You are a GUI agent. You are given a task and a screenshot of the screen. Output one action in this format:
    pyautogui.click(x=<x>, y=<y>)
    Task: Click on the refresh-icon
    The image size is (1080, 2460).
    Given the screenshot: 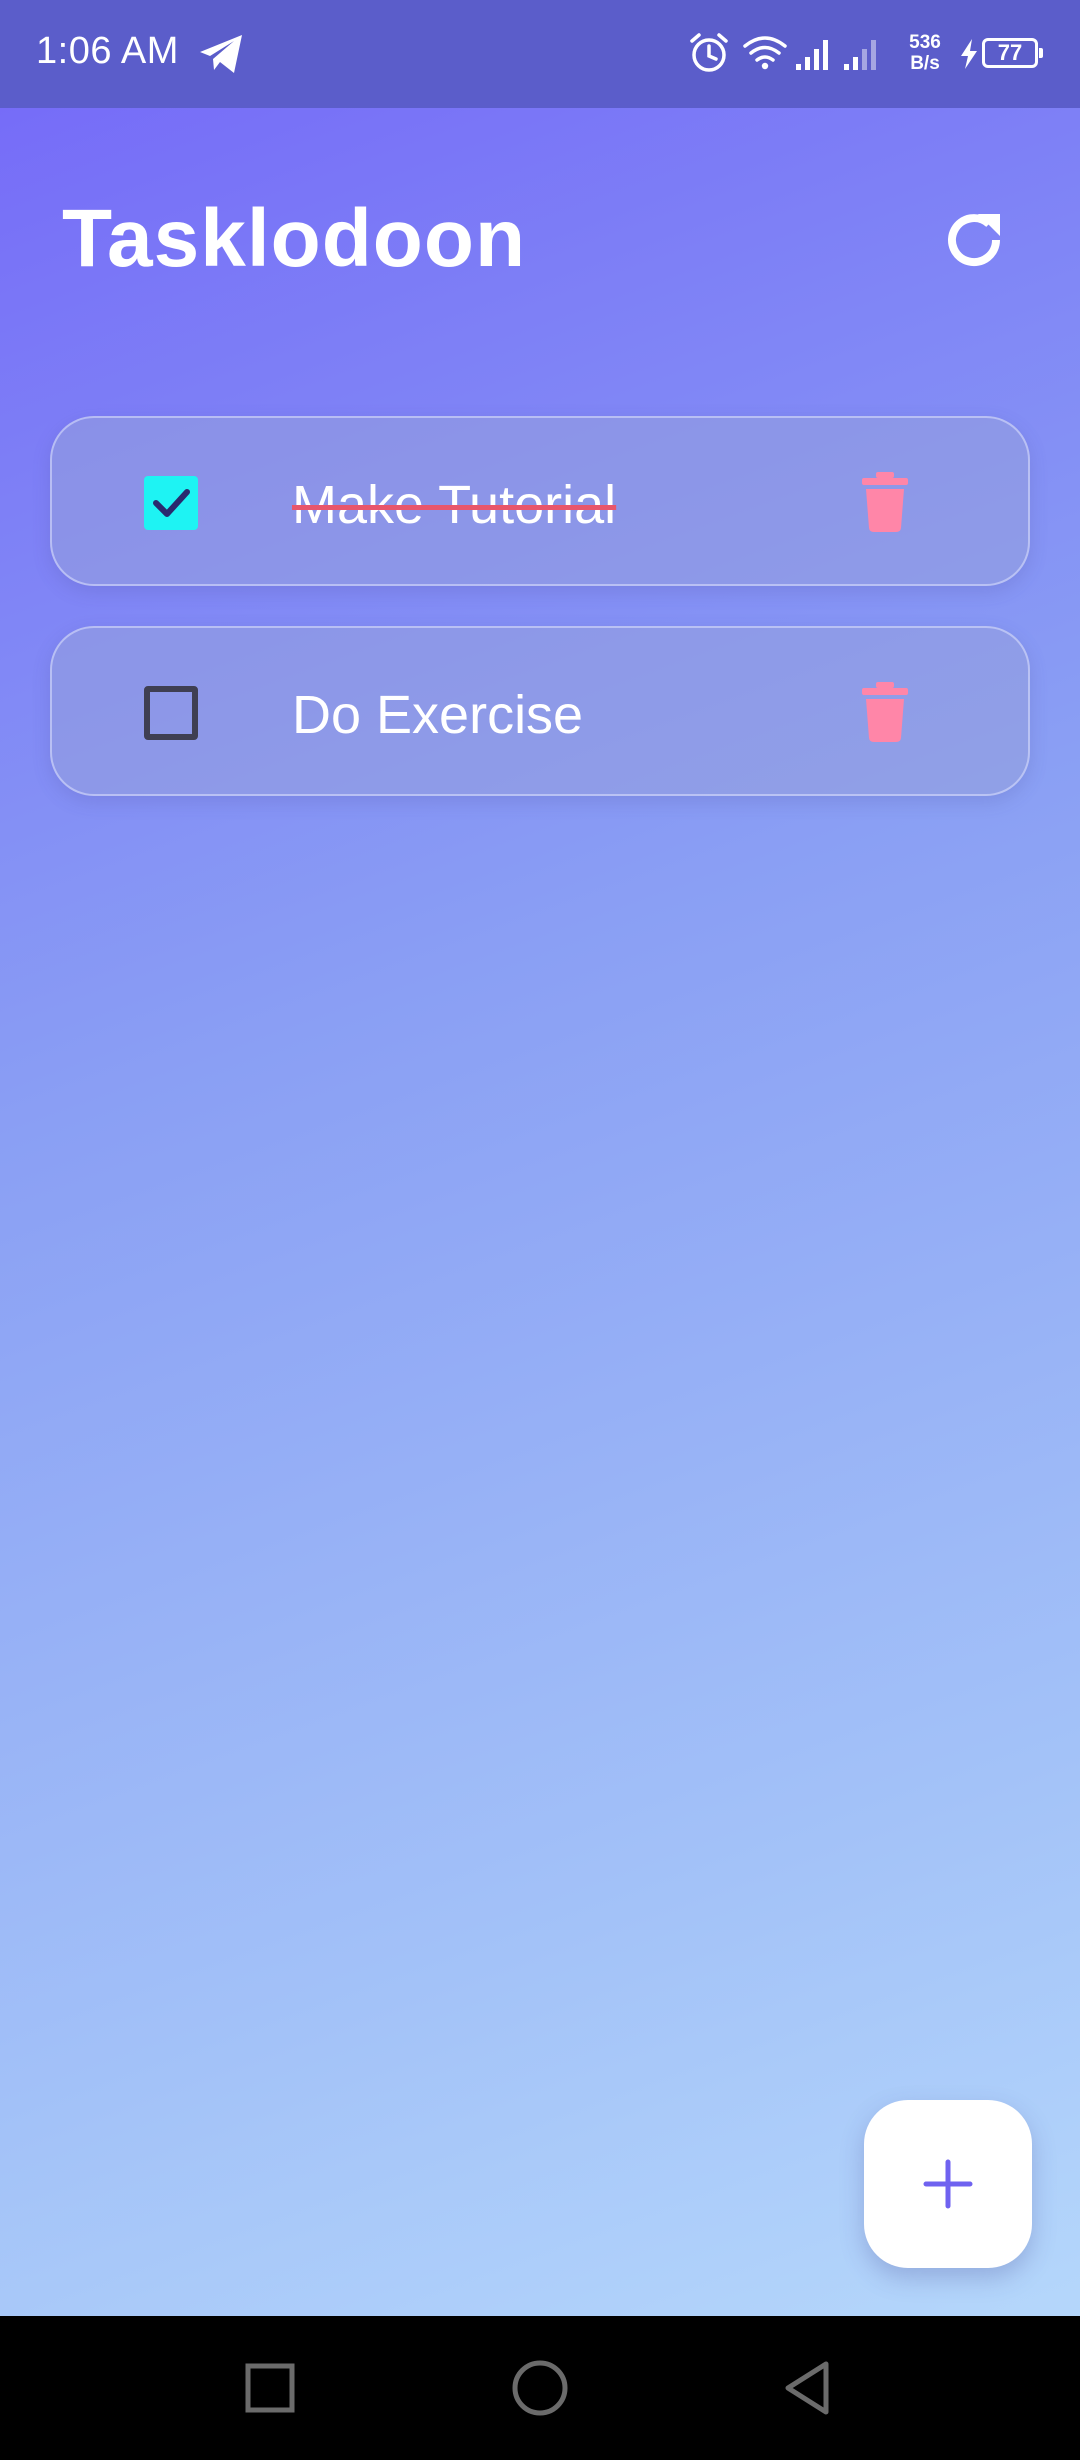 What is the action you would take?
    pyautogui.click(x=974, y=240)
    